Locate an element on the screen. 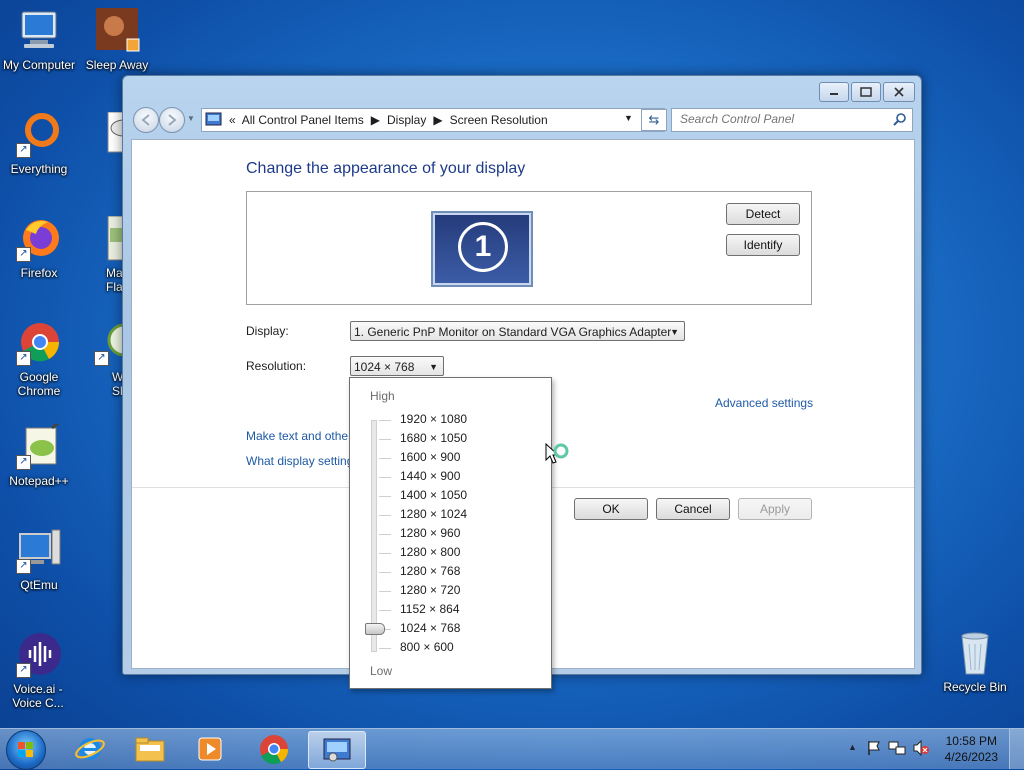  detect-button: Detect is located at coordinates (763, 214).